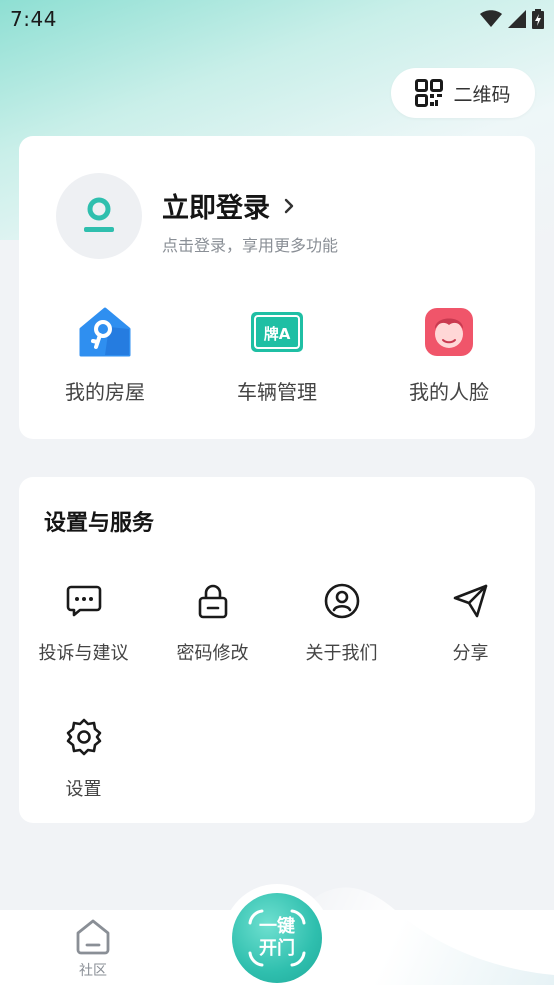  I want to click on license-plate-icon: 牌A, so click(277, 332).